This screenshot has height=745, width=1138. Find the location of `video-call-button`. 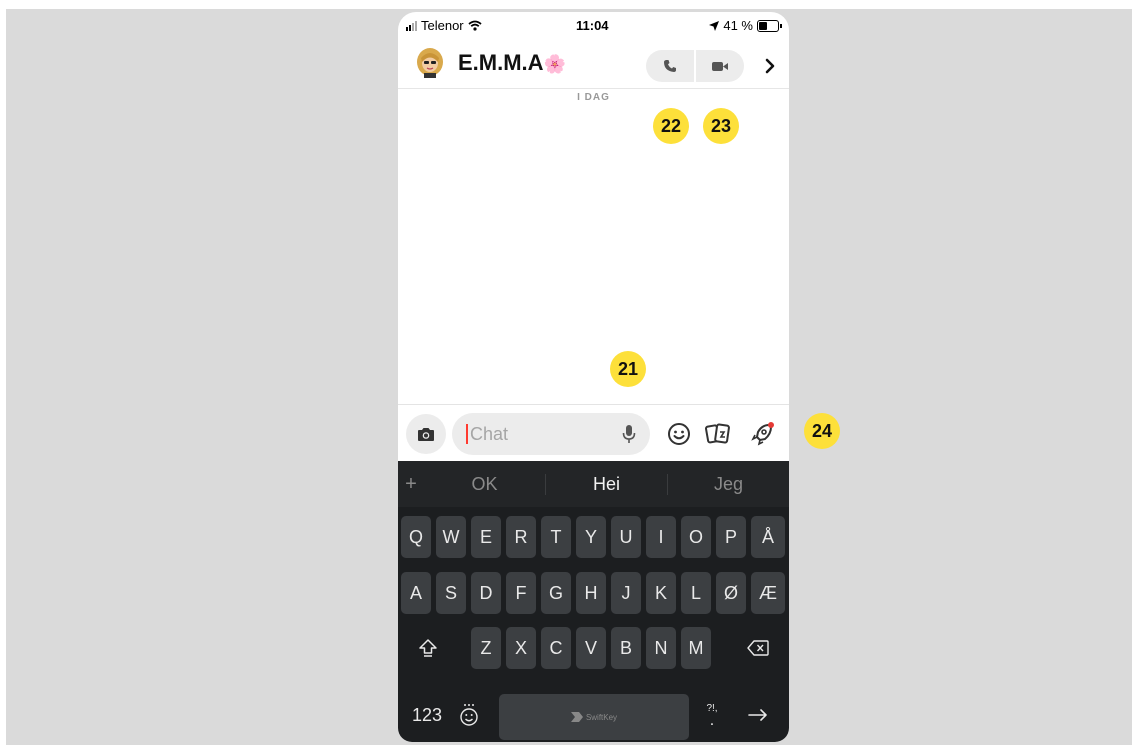

video-call-button is located at coordinates (719, 66).